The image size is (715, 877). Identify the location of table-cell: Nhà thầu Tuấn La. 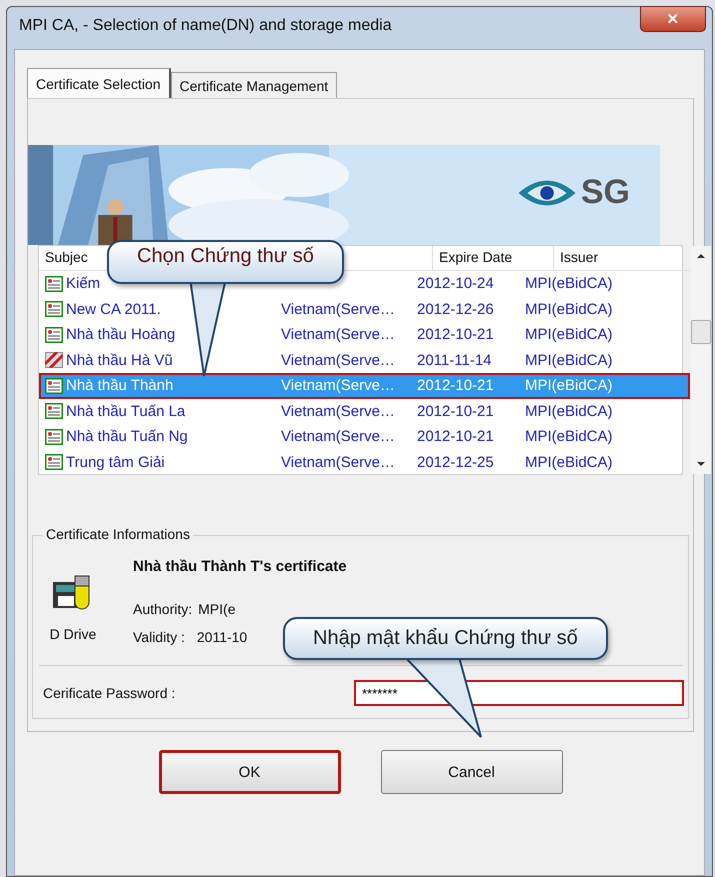
(126, 411).